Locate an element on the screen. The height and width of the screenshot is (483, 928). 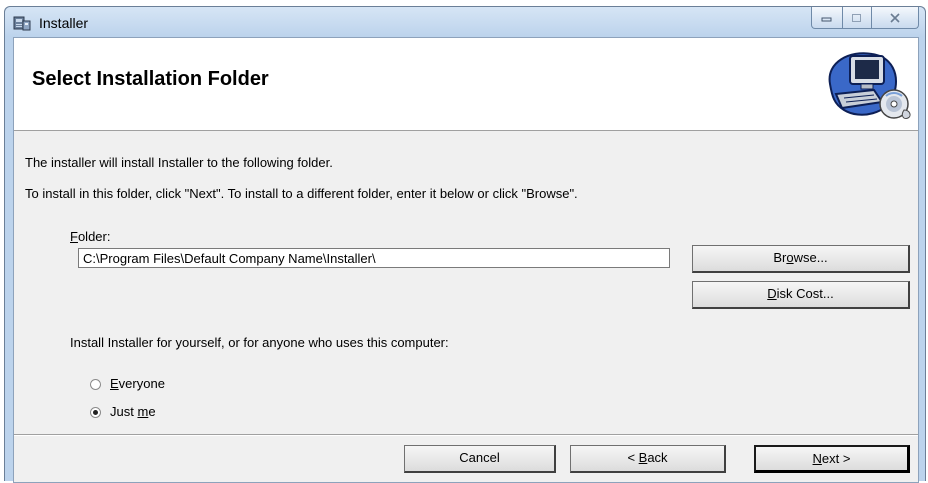
title-bar: Installer is located at coordinates (465, 22).